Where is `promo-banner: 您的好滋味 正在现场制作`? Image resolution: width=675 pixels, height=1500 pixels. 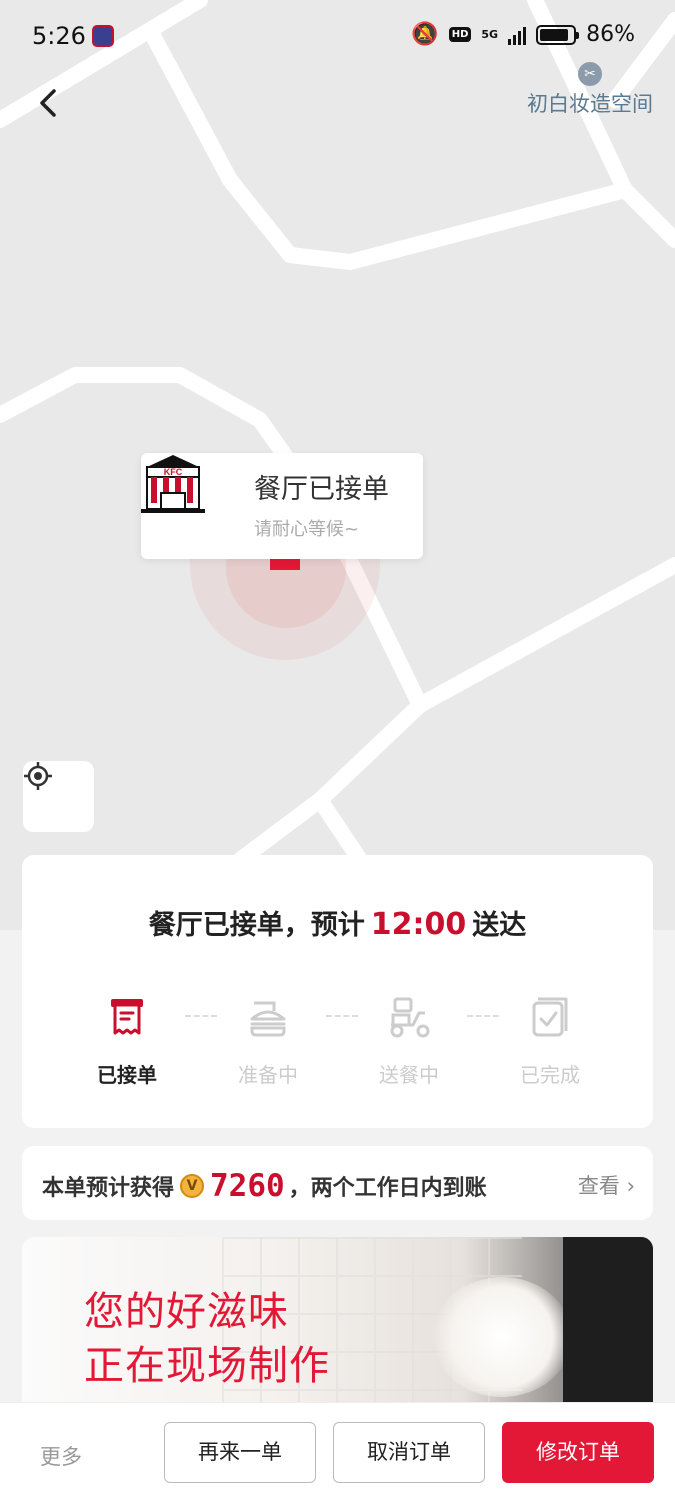 promo-banner: 您的好滋味 正在现场制作 is located at coordinates (337, 1327).